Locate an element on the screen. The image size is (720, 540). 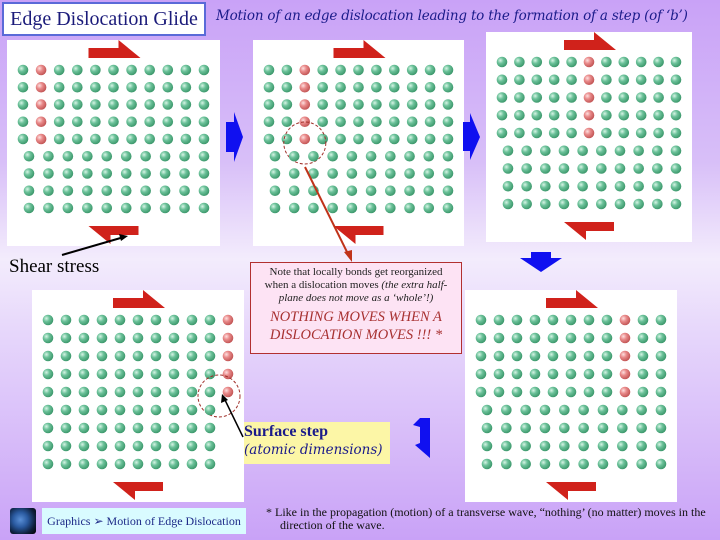
flow-arrow-down is located at coordinates (541, 262).